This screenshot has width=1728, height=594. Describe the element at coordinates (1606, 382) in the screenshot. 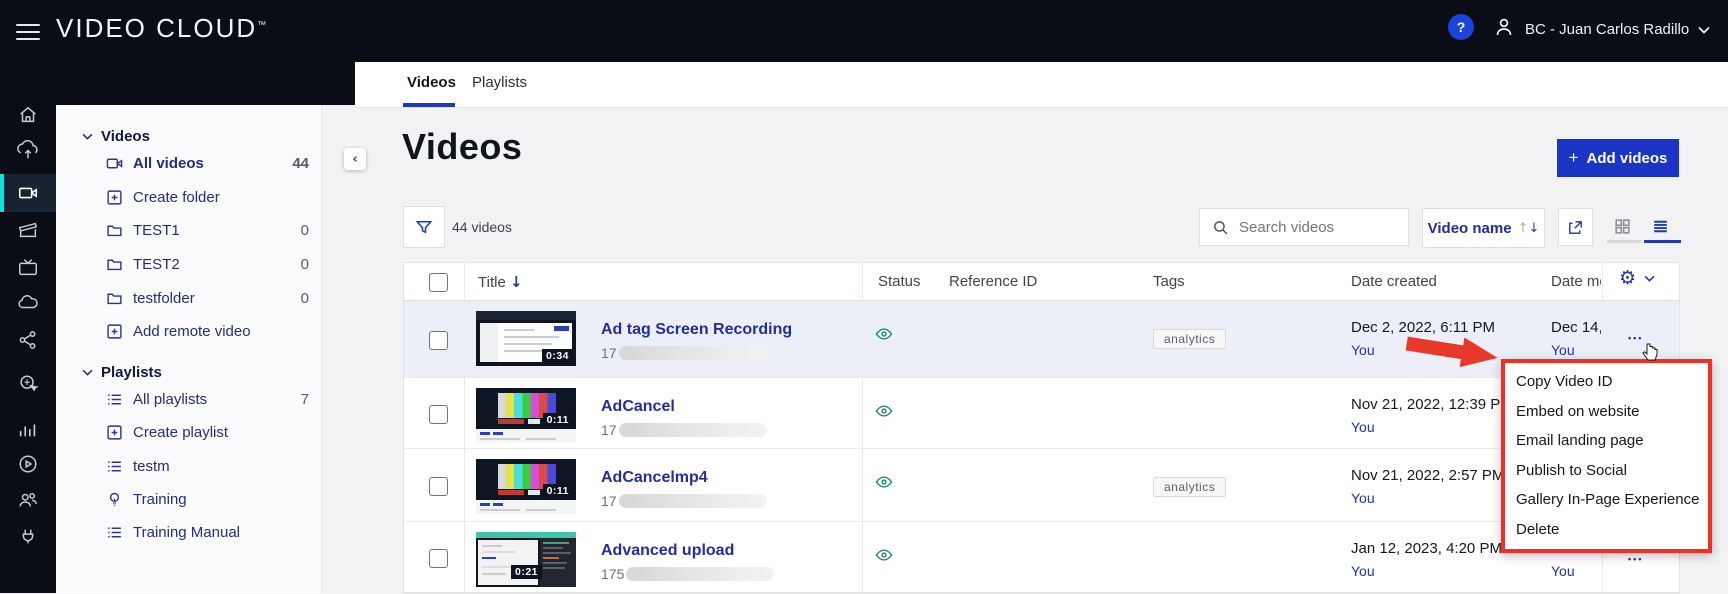

I see `menu-item-copy-video-id: Copy Video ID` at that location.